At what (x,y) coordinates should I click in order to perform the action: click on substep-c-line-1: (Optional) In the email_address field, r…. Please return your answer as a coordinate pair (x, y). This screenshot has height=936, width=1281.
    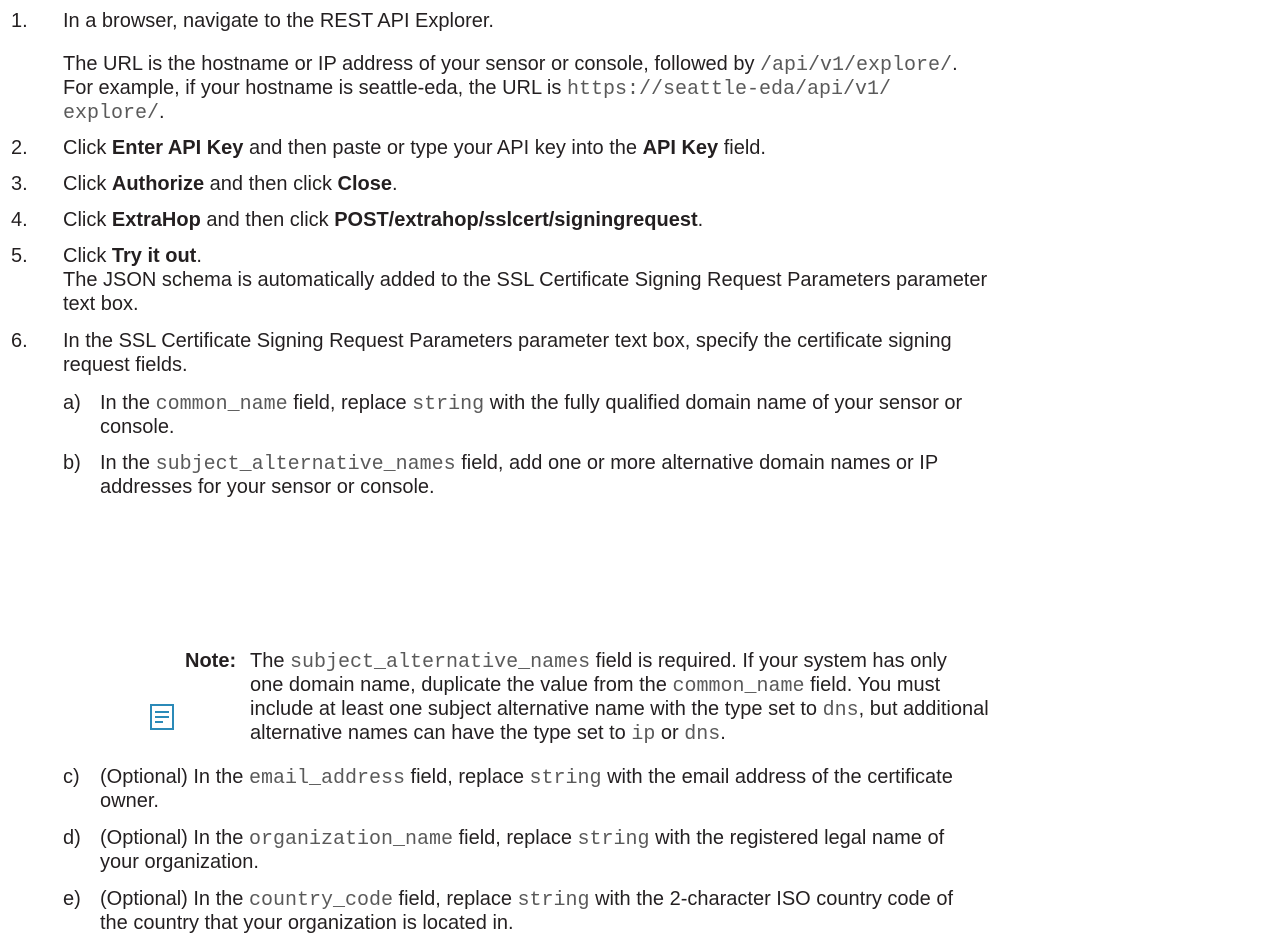
    Looking at the image, I should click on (526, 778).